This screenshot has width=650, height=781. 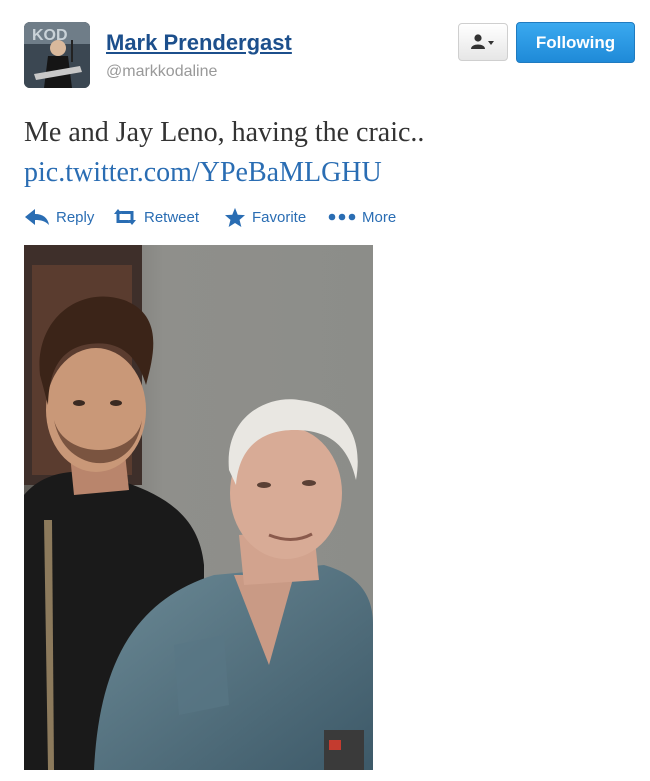 I want to click on author-avatar: KOD, so click(x=57, y=55).